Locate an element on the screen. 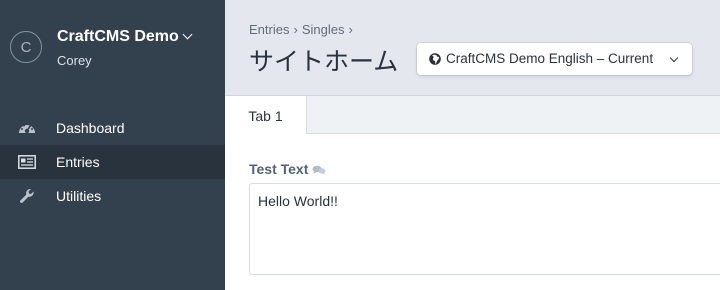  site-name-menu: CraftCMS Demo is located at coordinates (125, 37).